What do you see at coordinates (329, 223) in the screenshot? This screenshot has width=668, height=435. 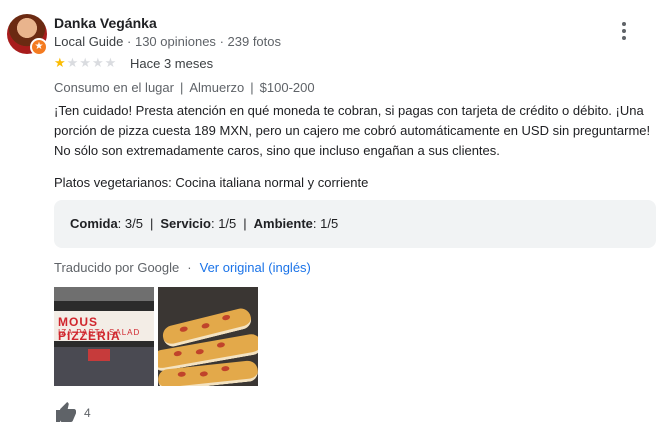 I see `ambience-value: 1/5` at bounding box center [329, 223].